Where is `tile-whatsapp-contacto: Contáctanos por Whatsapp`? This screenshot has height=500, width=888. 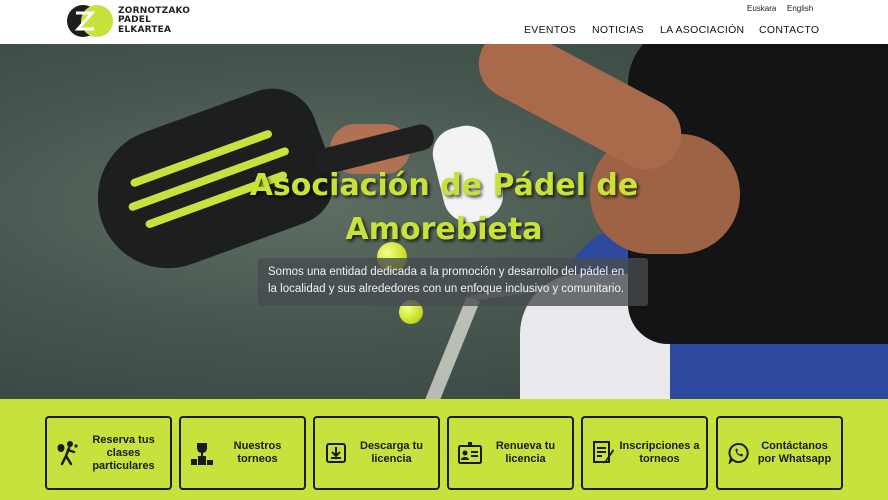
tile-whatsapp-contacto: Contáctanos por Whatsapp is located at coordinates (779, 453).